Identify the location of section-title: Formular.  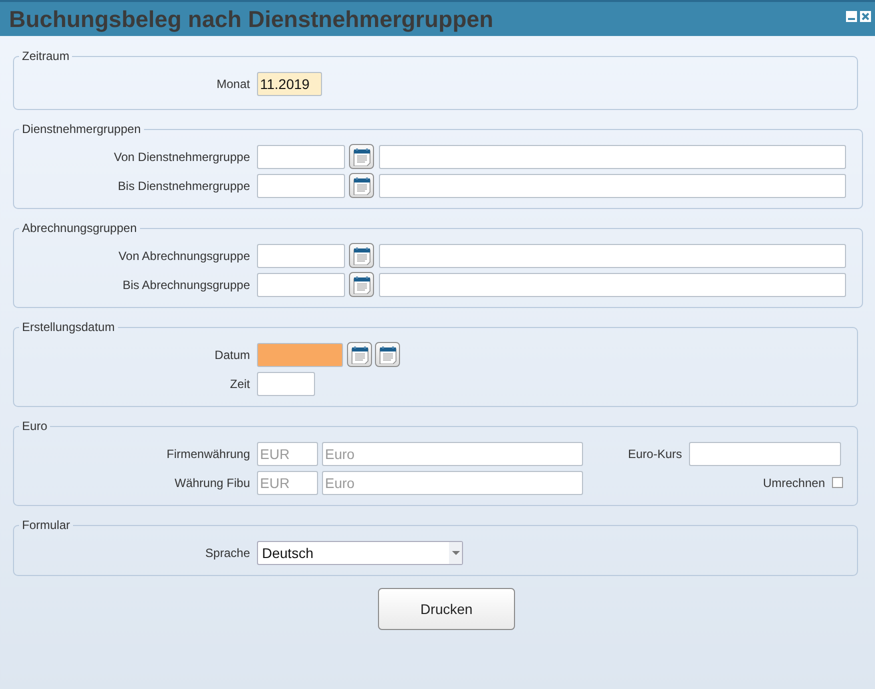
(46, 525).